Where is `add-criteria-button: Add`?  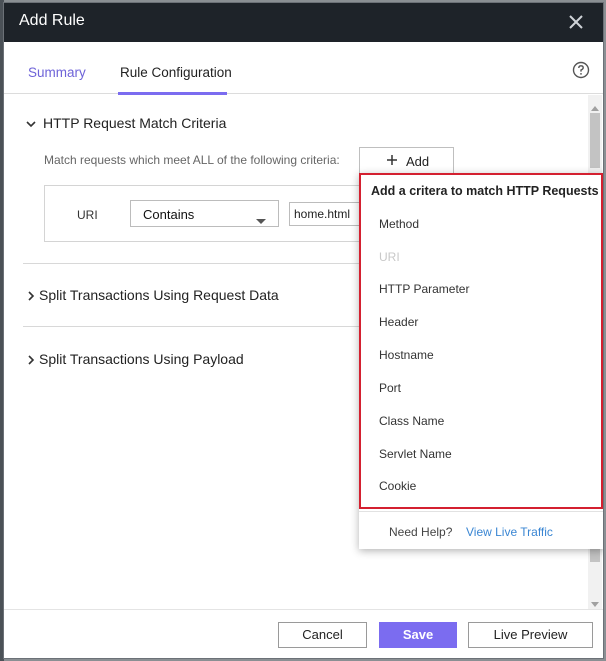 add-criteria-button: Add is located at coordinates (406, 160).